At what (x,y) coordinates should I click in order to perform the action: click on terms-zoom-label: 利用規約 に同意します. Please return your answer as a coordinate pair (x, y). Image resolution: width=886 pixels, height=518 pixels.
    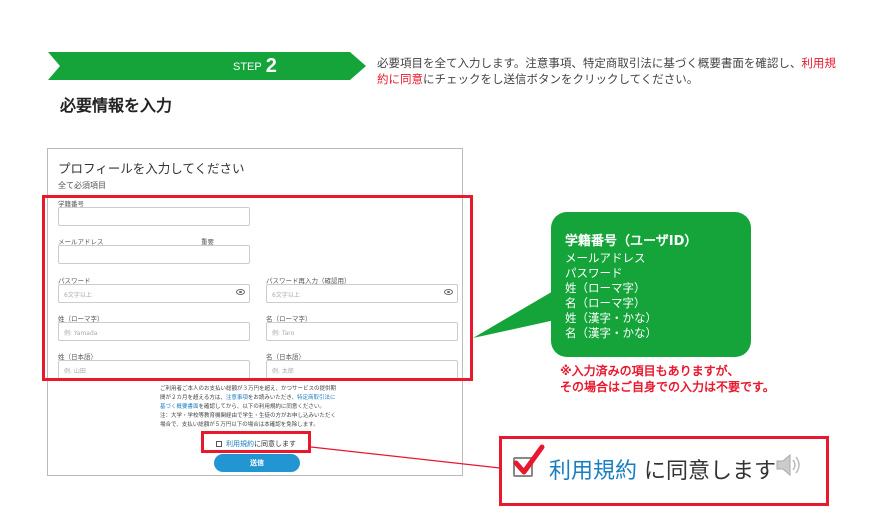
    Looking at the image, I should click on (663, 471).